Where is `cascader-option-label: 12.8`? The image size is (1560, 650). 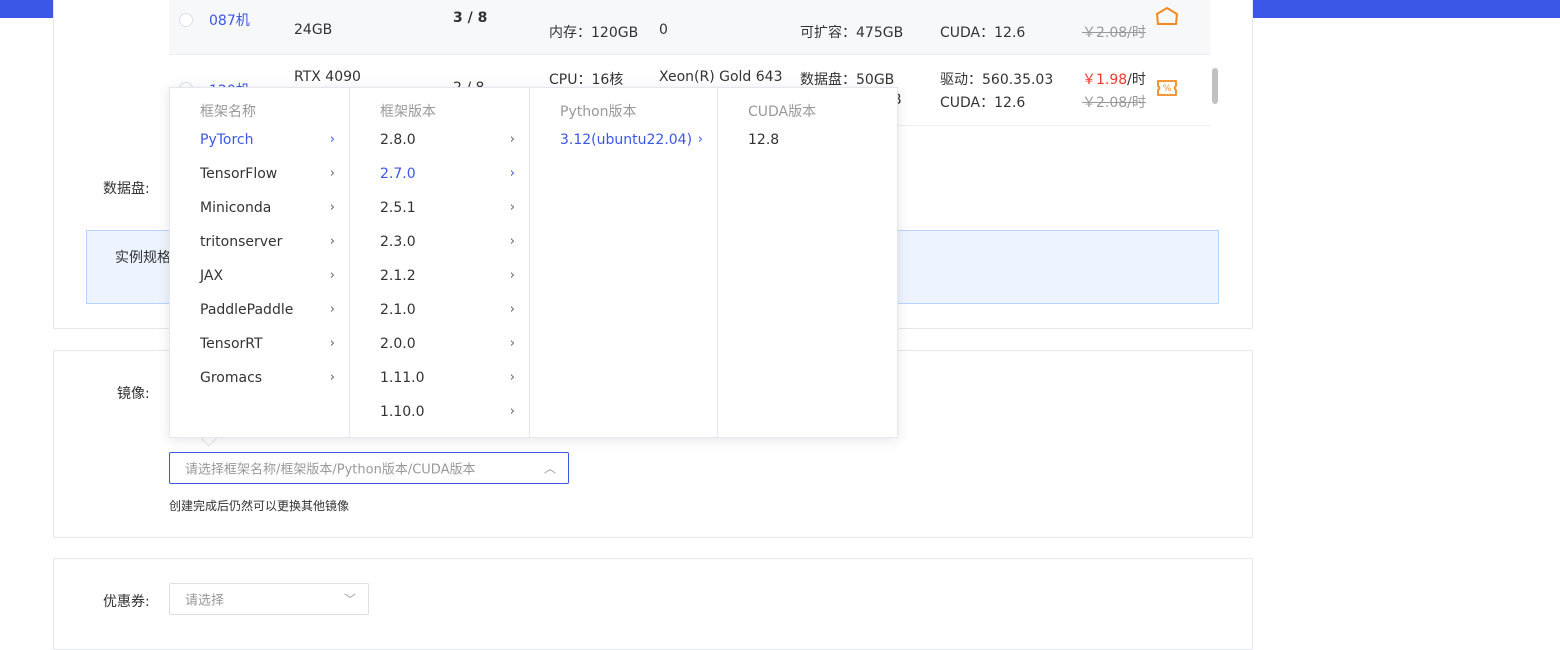 cascader-option-label: 12.8 is located at coordinates (764, 140).